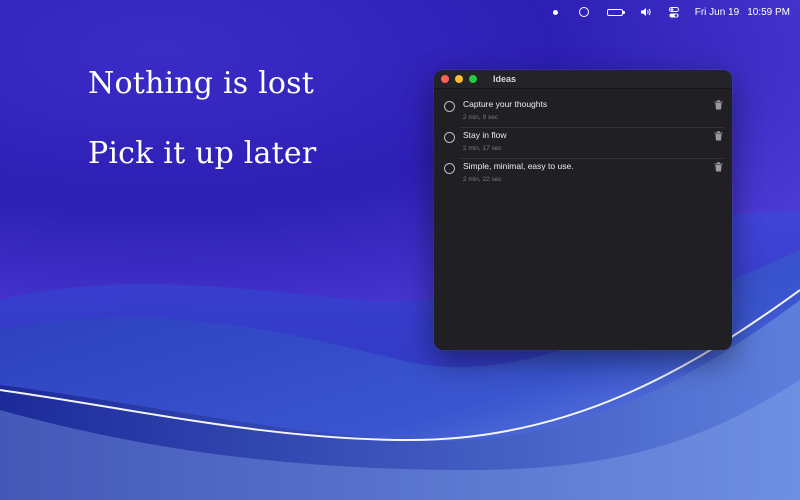  Describe the element at coordinates (481, 117) in the screenshot. I see `item-duration: 2 min, 9 sec` at that location.